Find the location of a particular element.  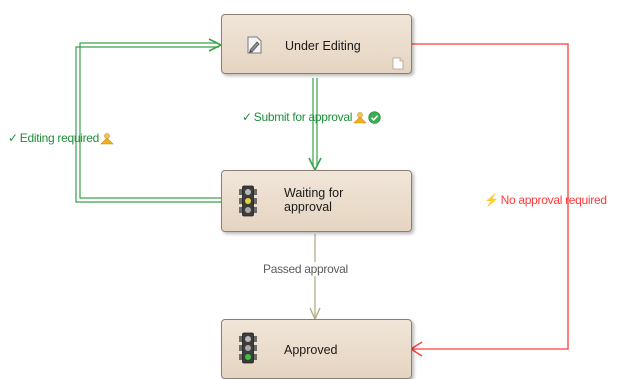

transition-label-text: Submit for approval is located at coordinates (303, 117).